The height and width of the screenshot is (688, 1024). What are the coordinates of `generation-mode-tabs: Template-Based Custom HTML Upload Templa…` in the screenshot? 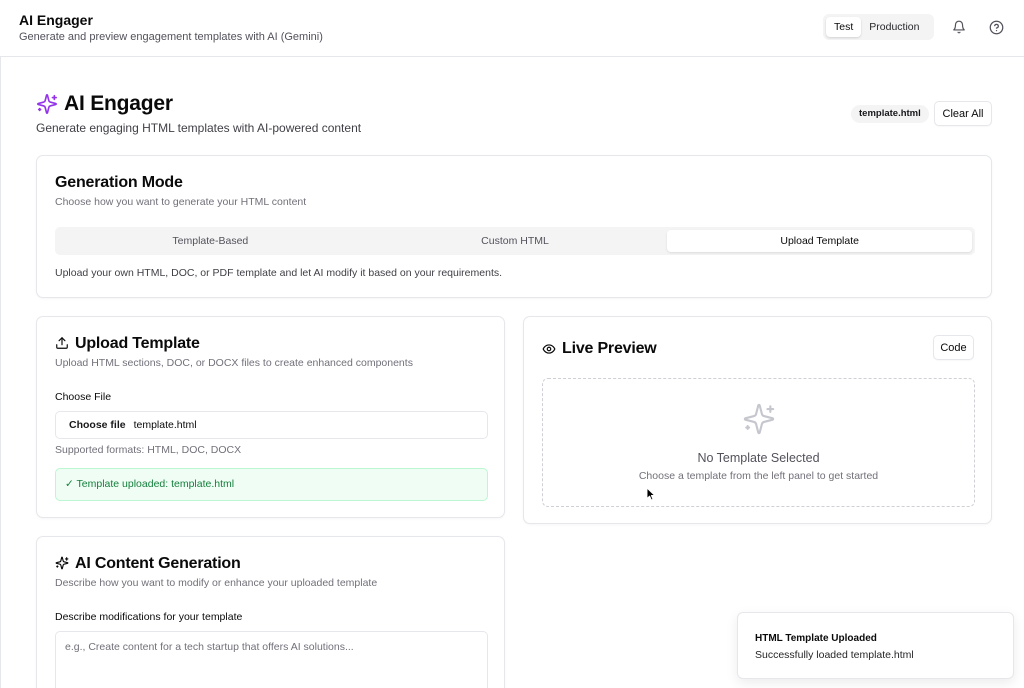 It's located at (515, 241).